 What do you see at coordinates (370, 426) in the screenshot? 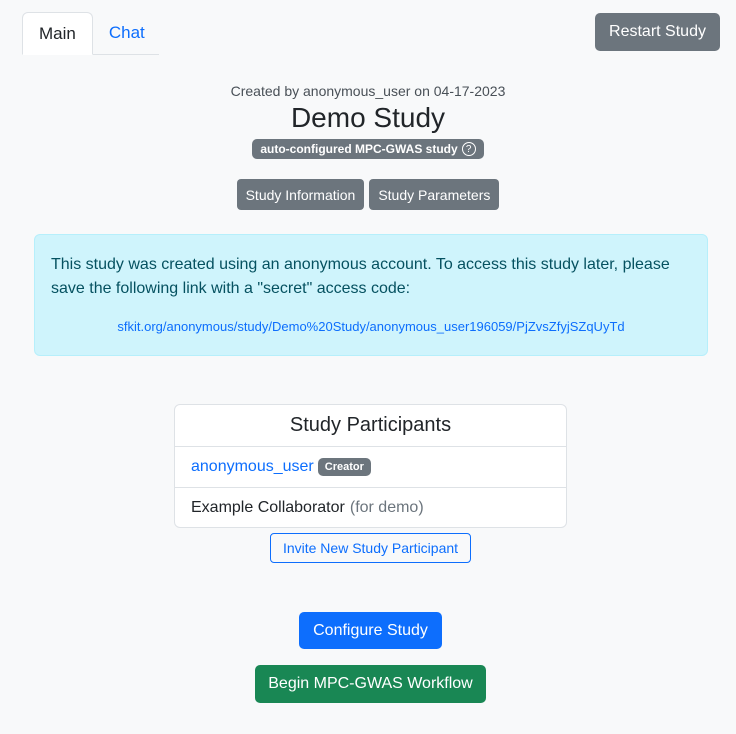
I see `participants-title: Study Participants` at bounding box center [370, 426].